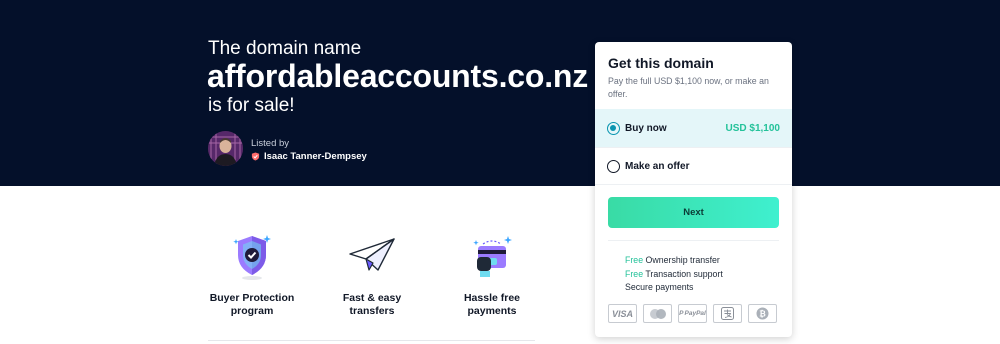  Describe the element at coordinates (492, 298) in the screenshot. I see `feature-label-line: Hassle free` at that location.